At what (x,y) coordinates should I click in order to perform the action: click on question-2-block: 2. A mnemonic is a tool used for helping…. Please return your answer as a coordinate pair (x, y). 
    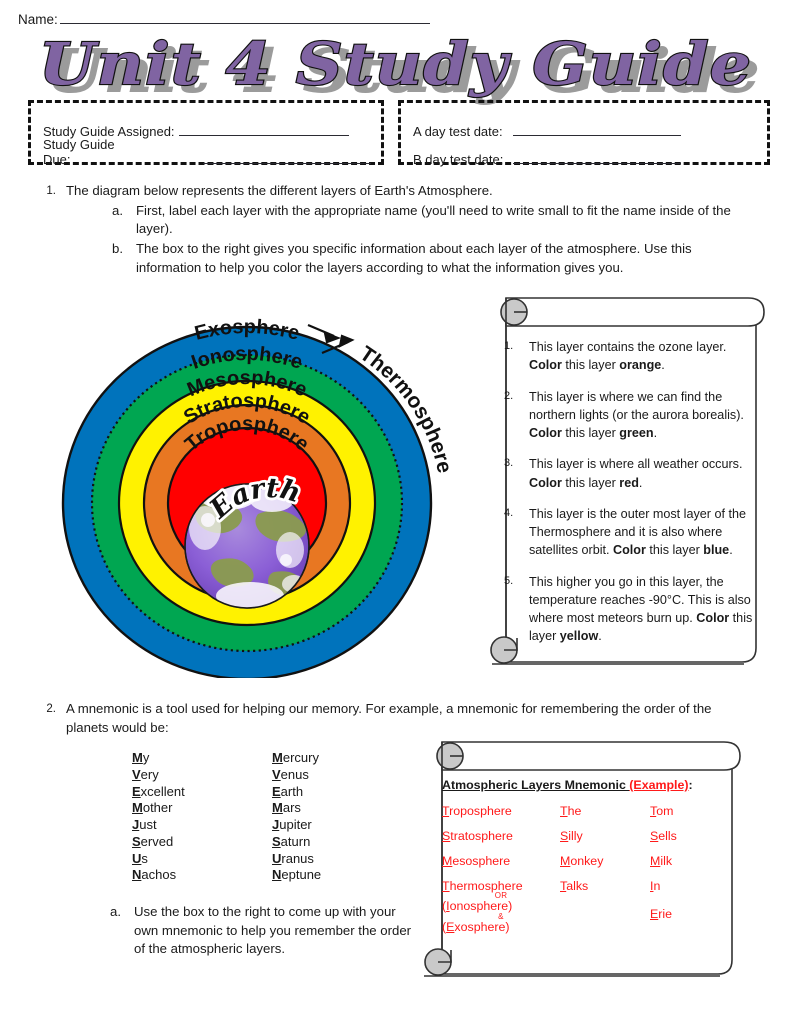
    Looking at the image, I should click on (395, 718).